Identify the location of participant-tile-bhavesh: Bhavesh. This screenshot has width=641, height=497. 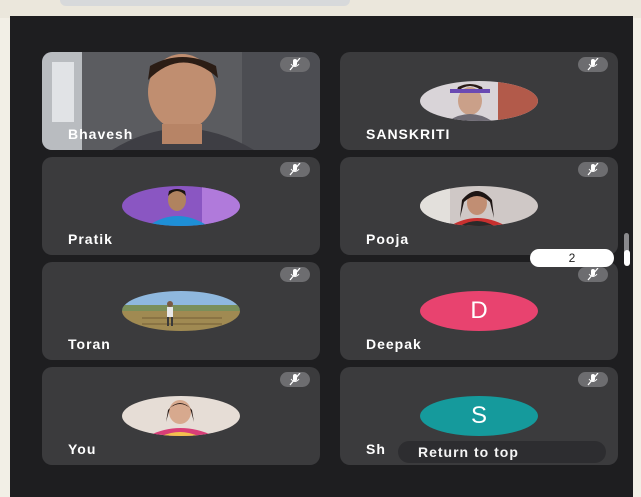
(181, 101).